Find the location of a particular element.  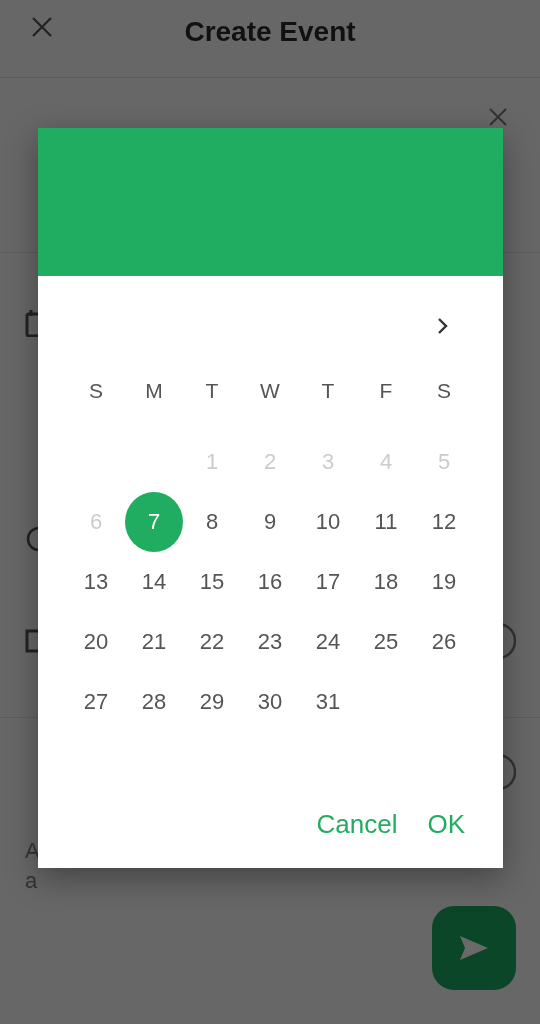

checkbox-icon is located at coordinates (32, 641).